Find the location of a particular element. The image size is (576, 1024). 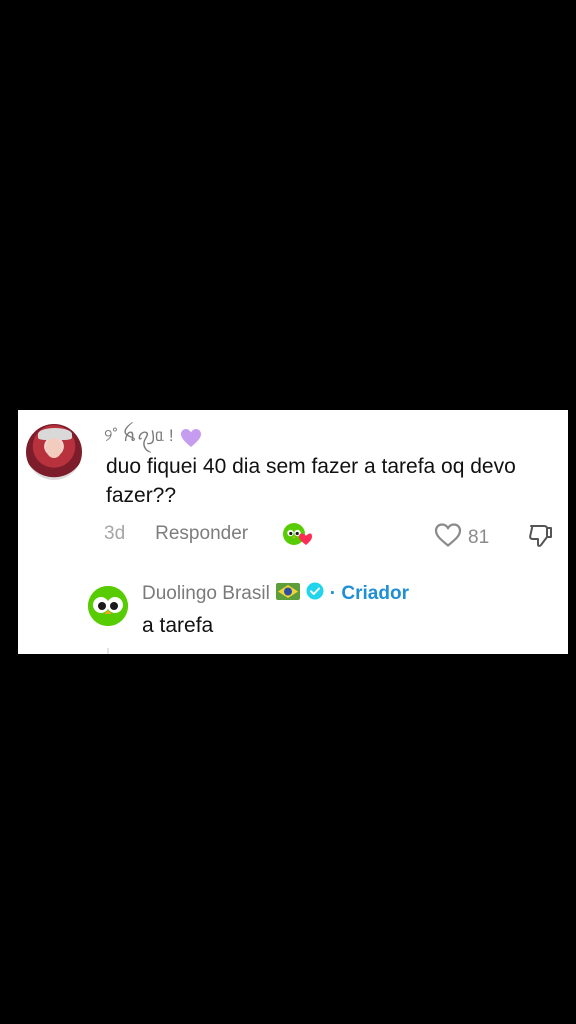

thread-divider is located at coordinates (108, 651).